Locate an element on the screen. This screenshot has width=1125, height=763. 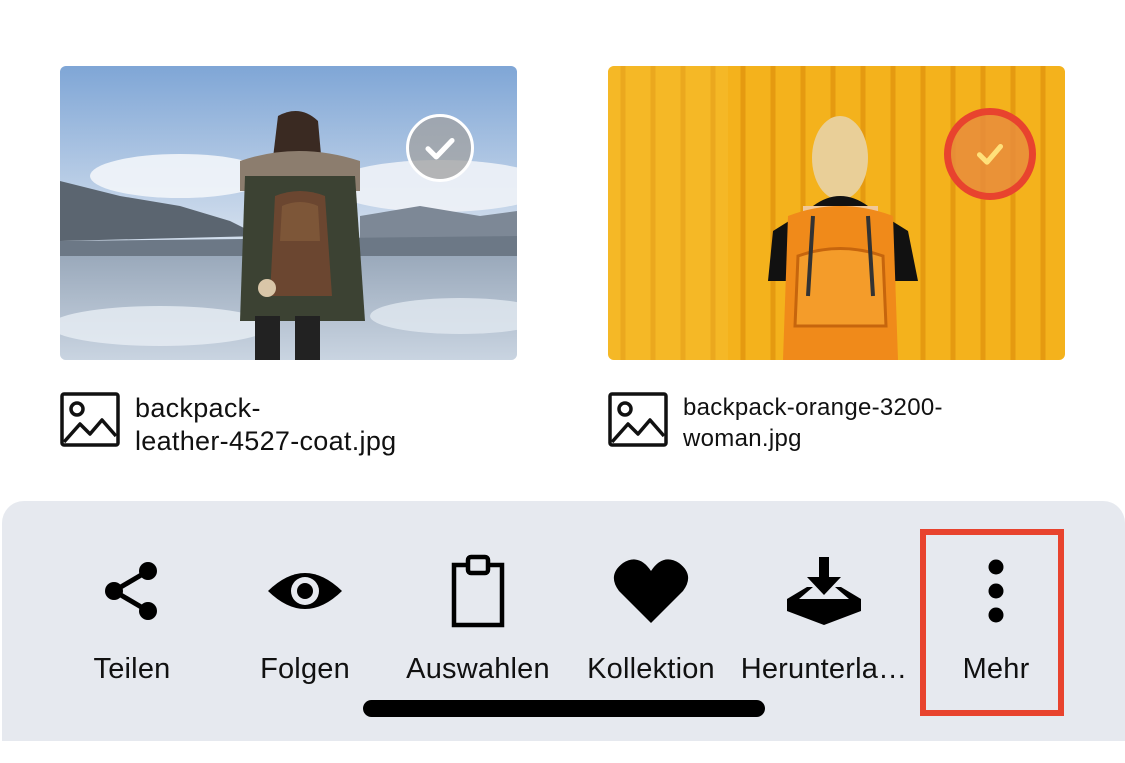
more-button-highlight is located at coordinates (992, 622).